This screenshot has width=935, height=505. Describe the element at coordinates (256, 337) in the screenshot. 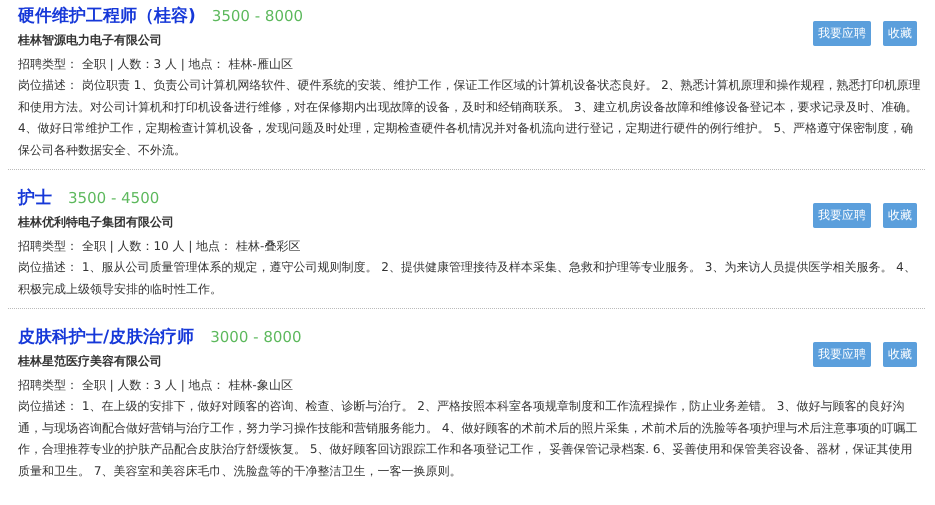

I see `salary-range: 3000 - 8000` at that location.